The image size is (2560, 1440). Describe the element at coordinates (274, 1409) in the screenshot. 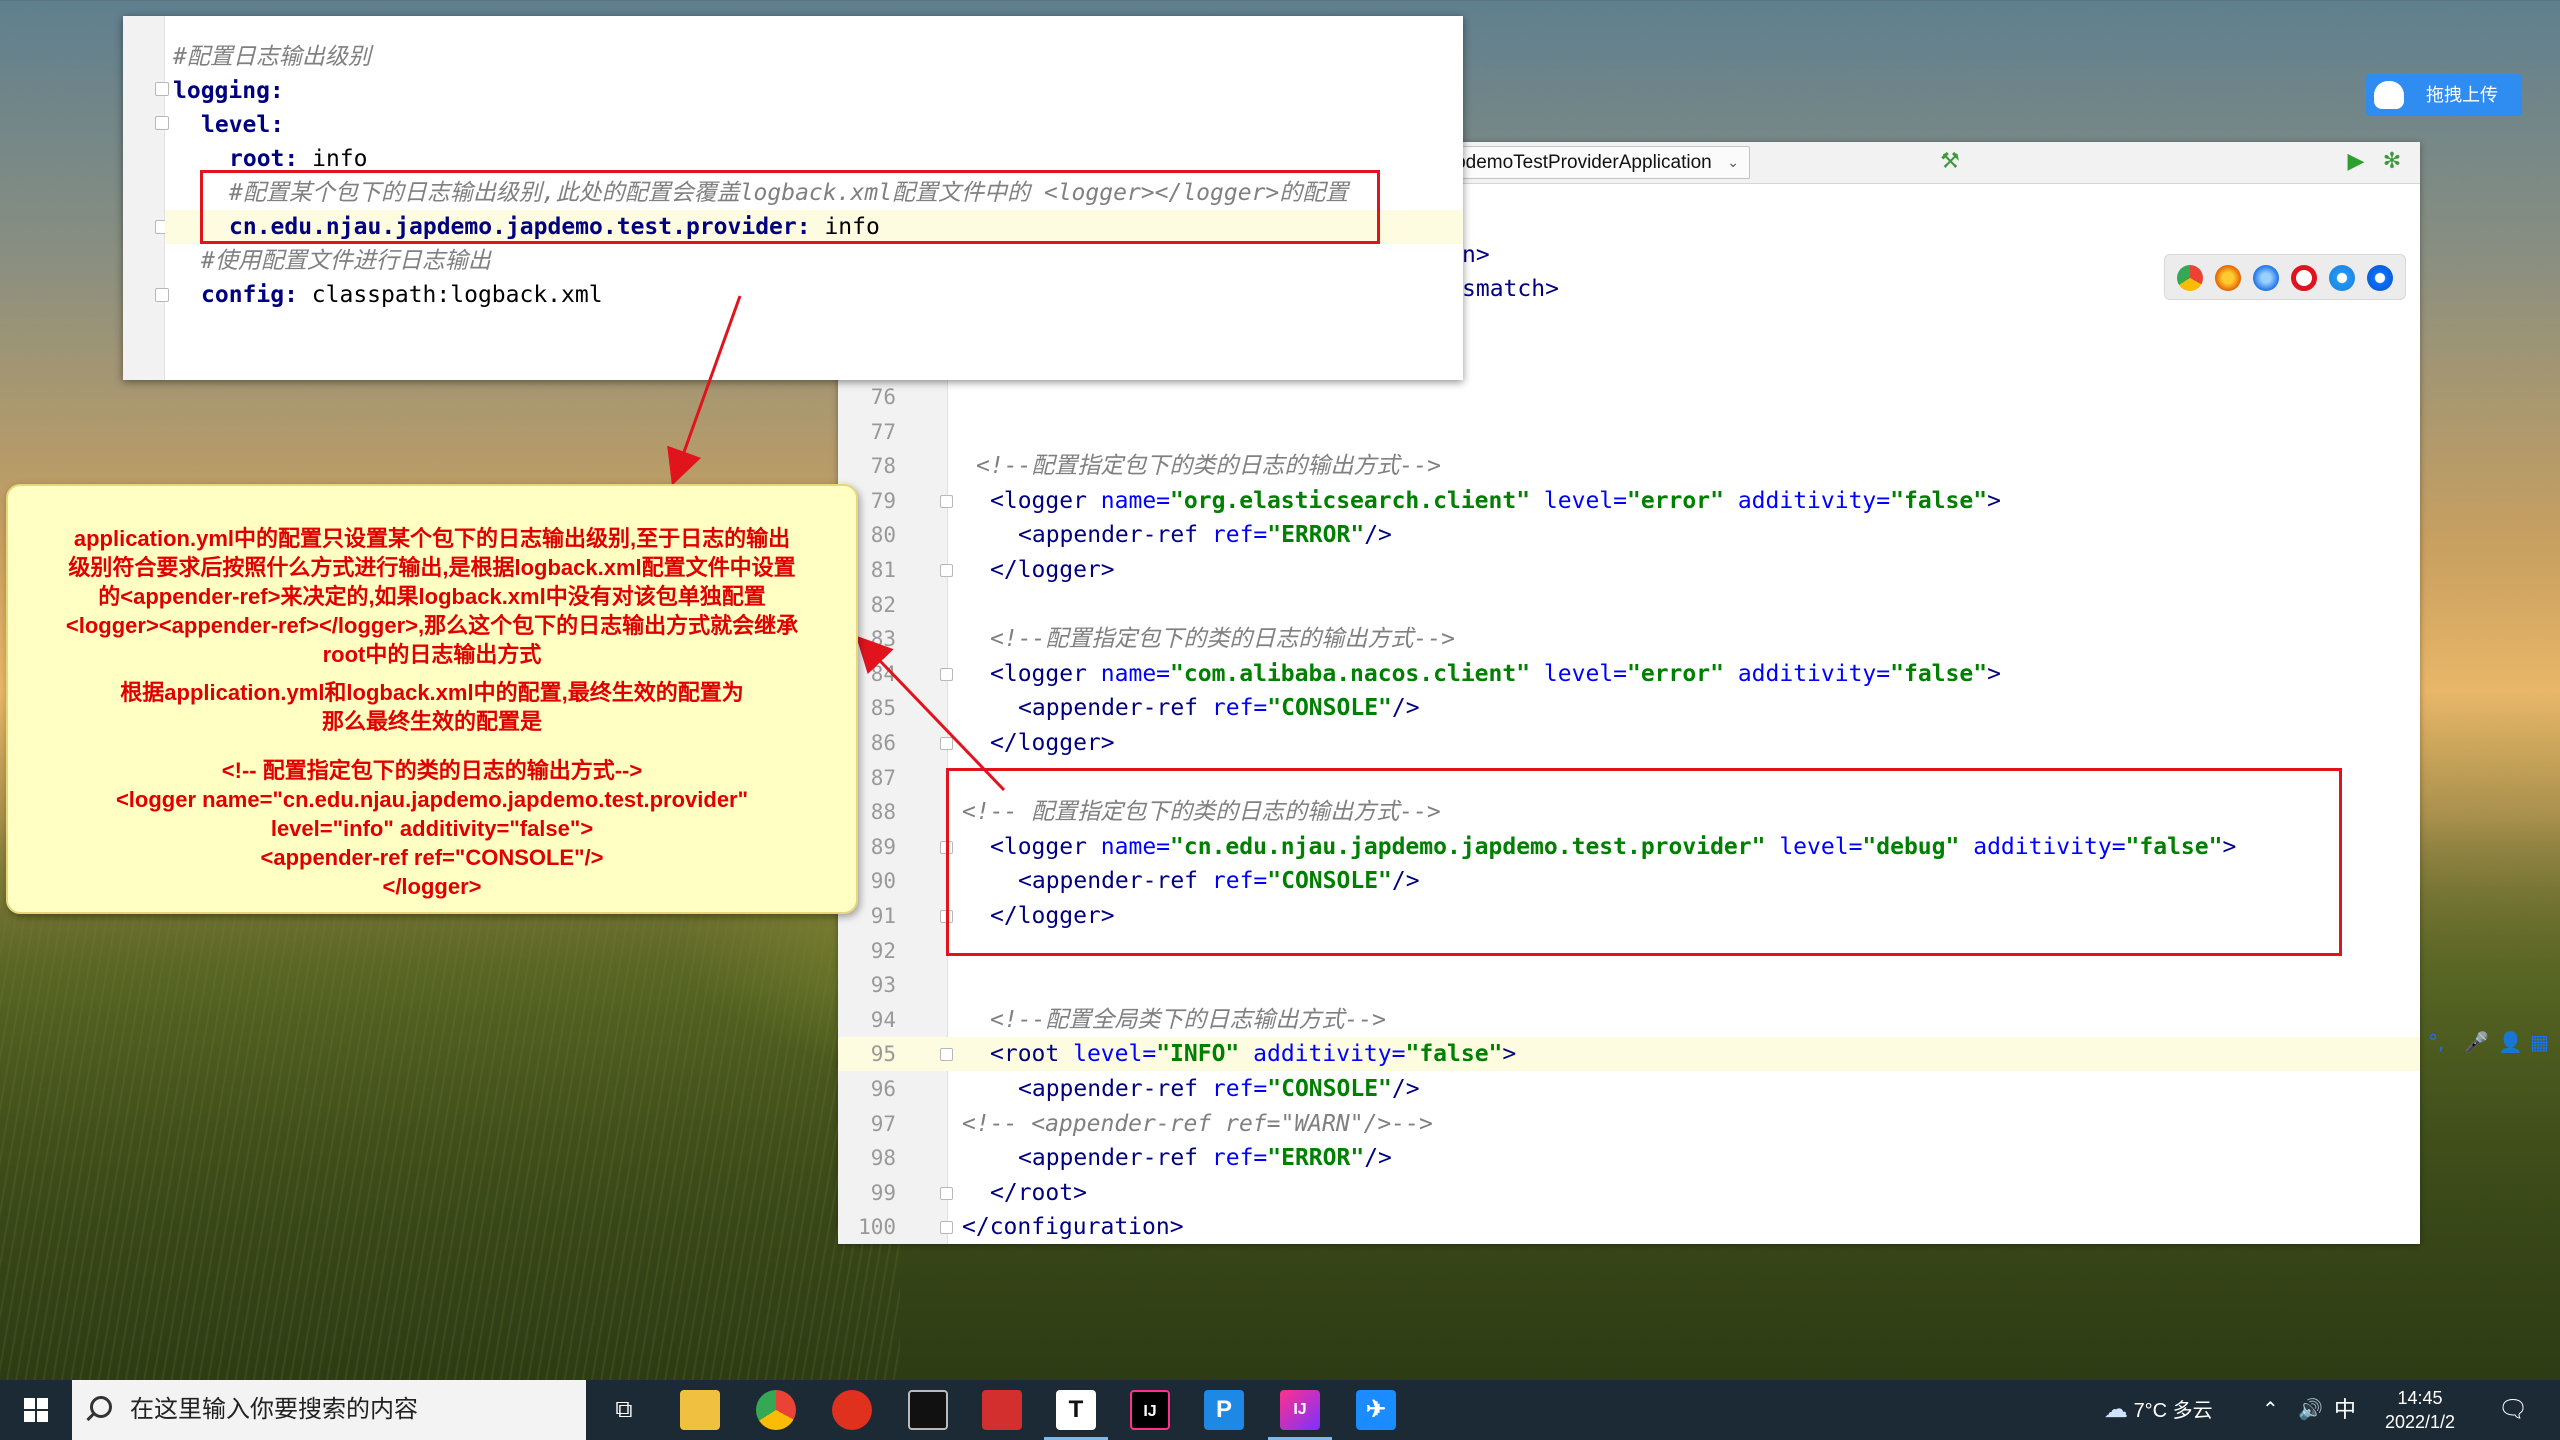

I see `search-placeholder: 在这里输入你要搜索的内容` at that location.